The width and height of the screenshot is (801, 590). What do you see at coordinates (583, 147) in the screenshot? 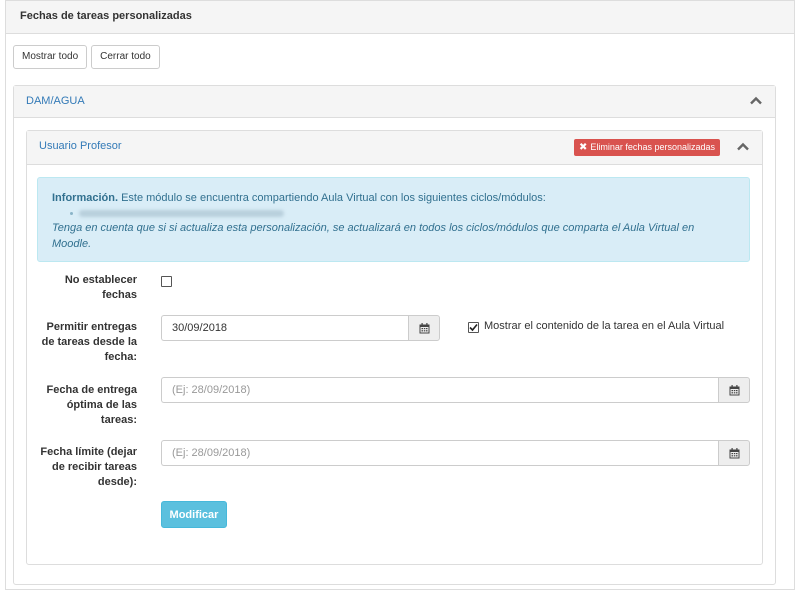
I see `close-icon: ✖` at bounding box center [583, 147].